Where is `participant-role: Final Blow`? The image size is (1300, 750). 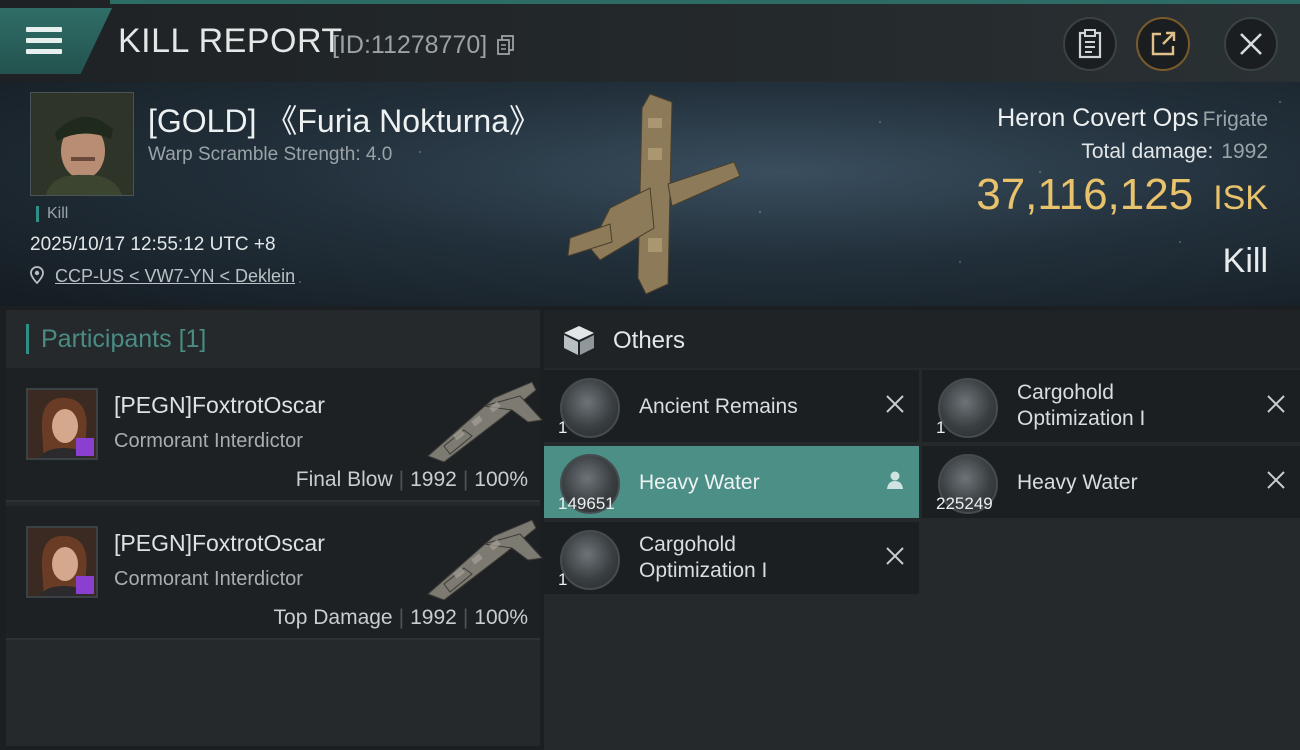 participant-role: Final Blow is located at coordinates (344, 479).